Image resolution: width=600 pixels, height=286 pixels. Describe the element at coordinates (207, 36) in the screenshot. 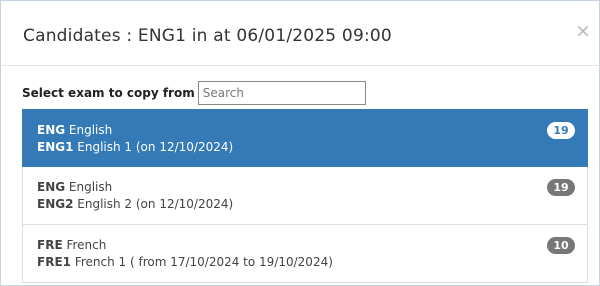

I see `modal-title: Candidates : ENG1 in at 06/01/2025 09:00` at that location.